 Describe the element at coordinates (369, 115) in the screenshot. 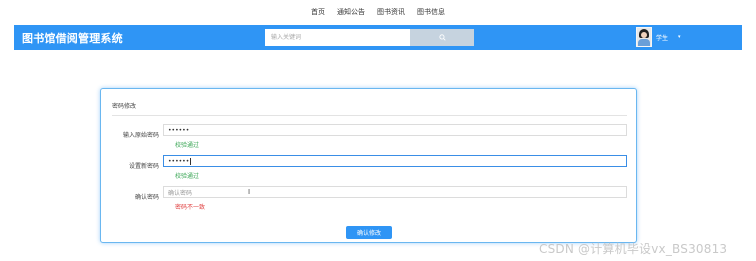

I see `divider` at that location.